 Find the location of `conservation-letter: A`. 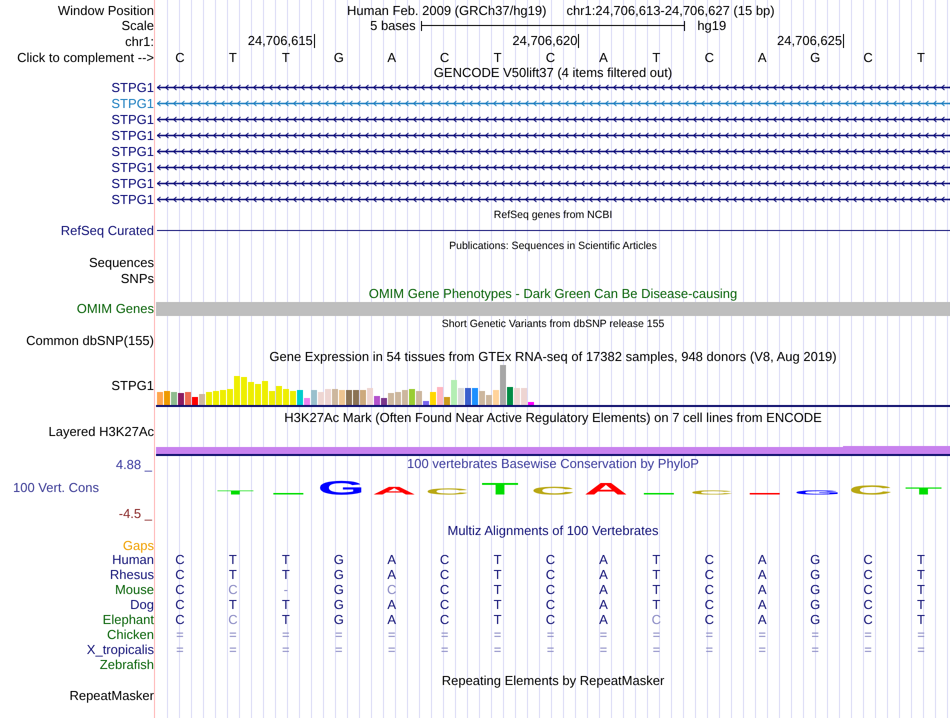

conservation-letter: A is located at coordinates (606, 489).